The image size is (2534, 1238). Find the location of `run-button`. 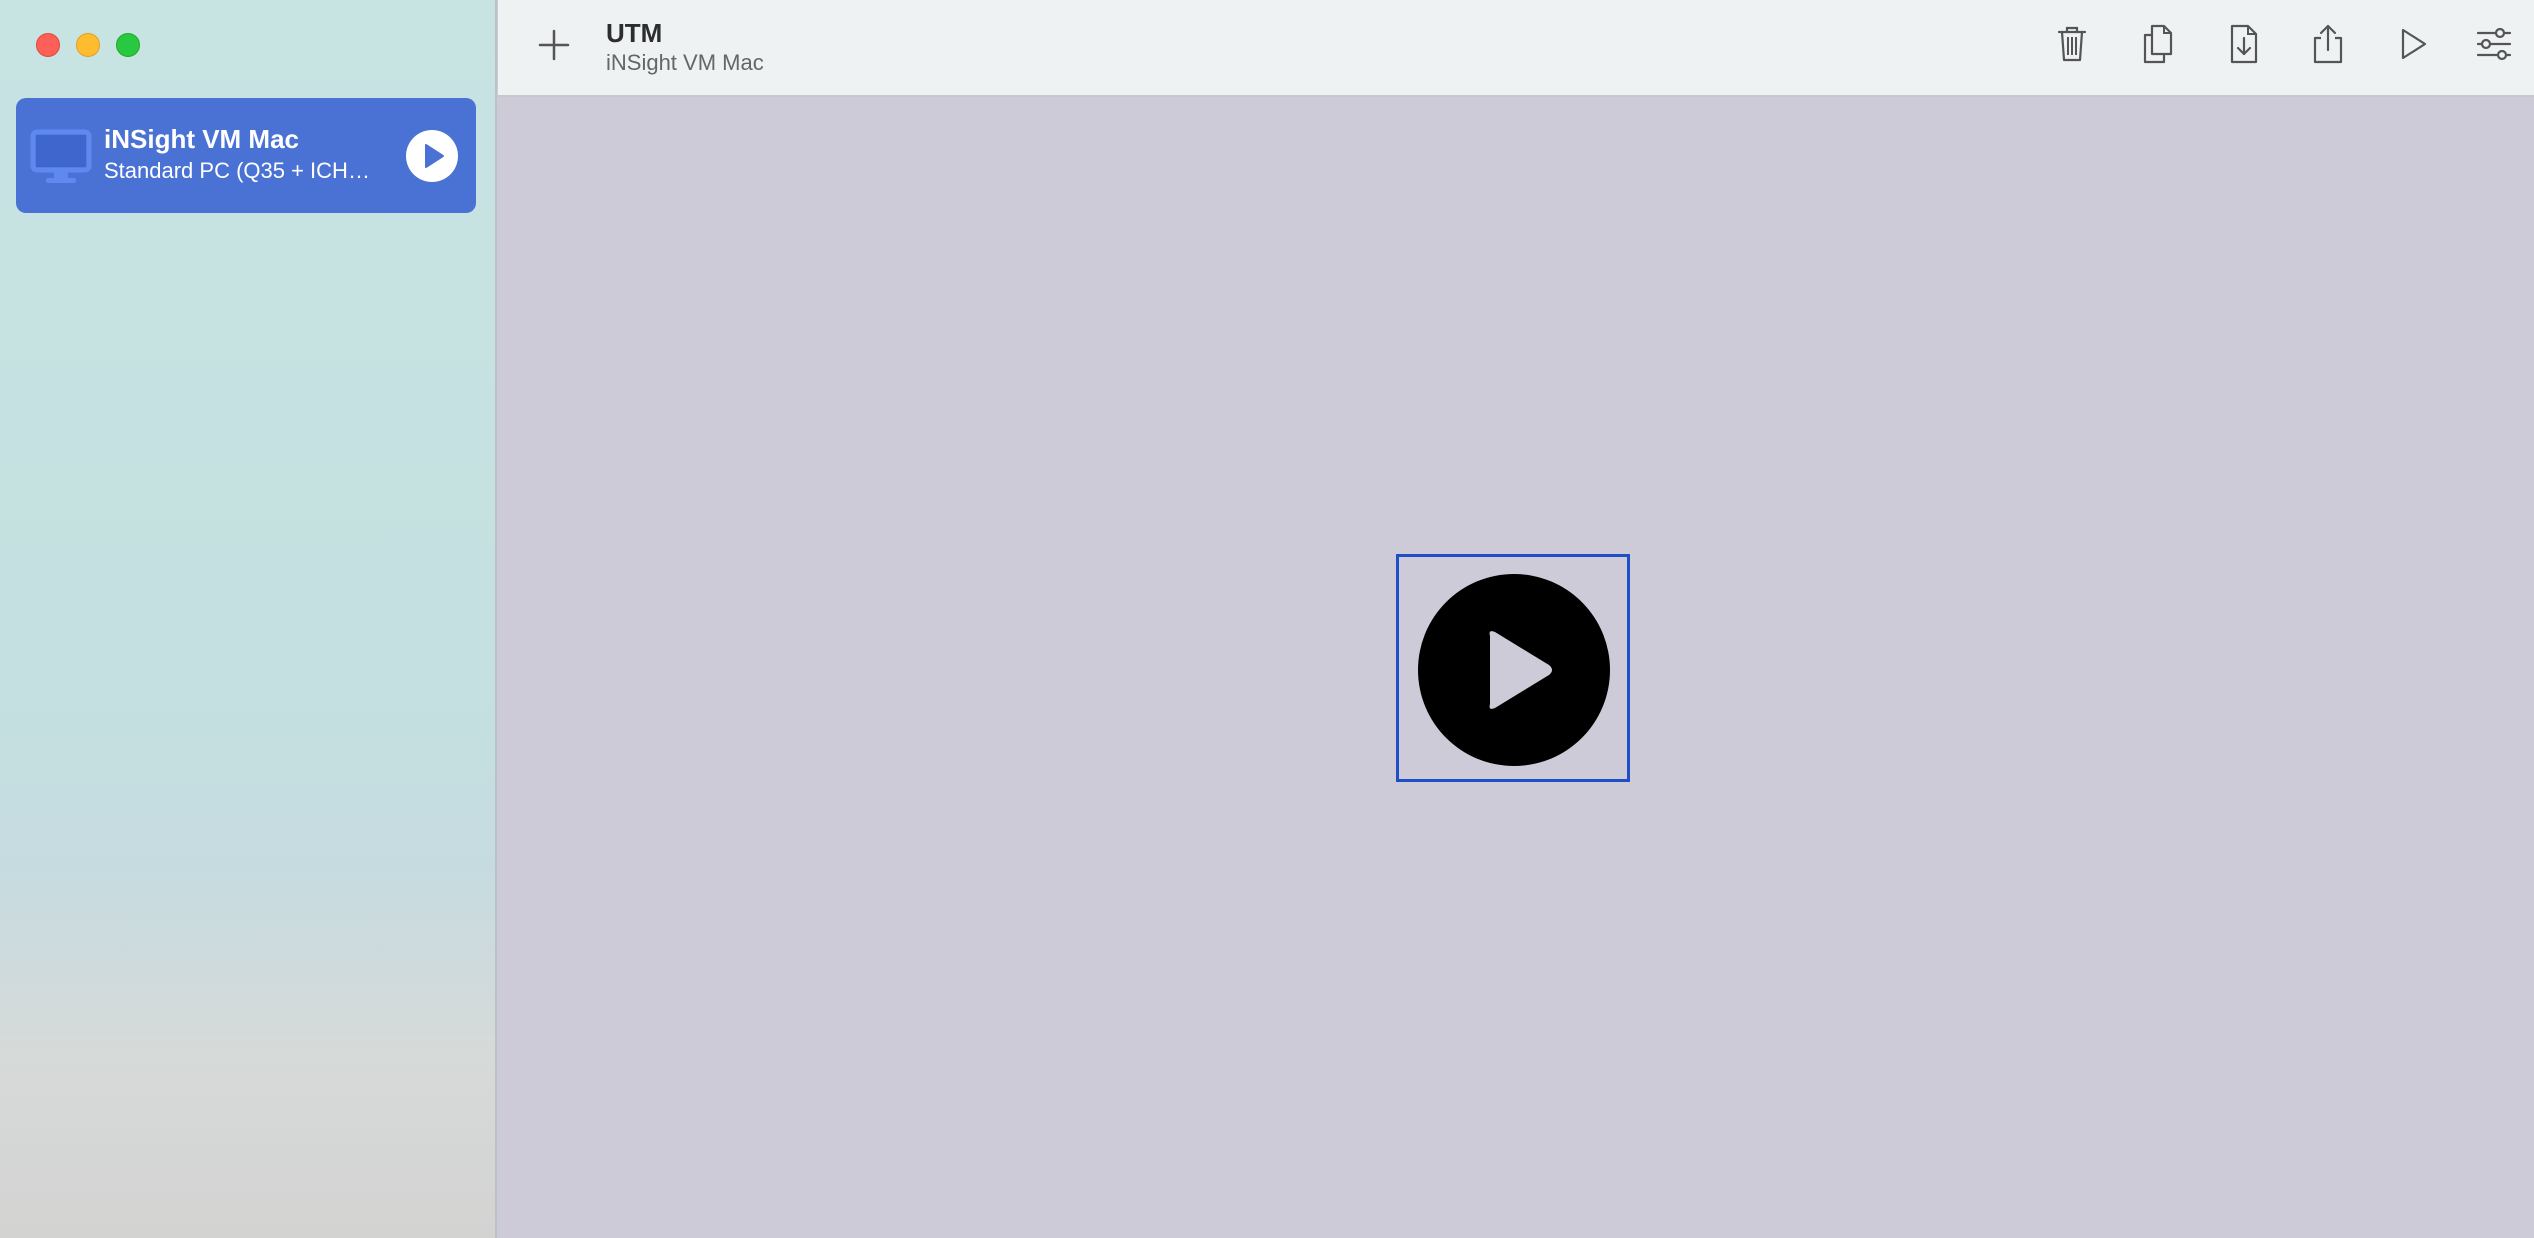

run-button is located at coordinates (2412, 44).